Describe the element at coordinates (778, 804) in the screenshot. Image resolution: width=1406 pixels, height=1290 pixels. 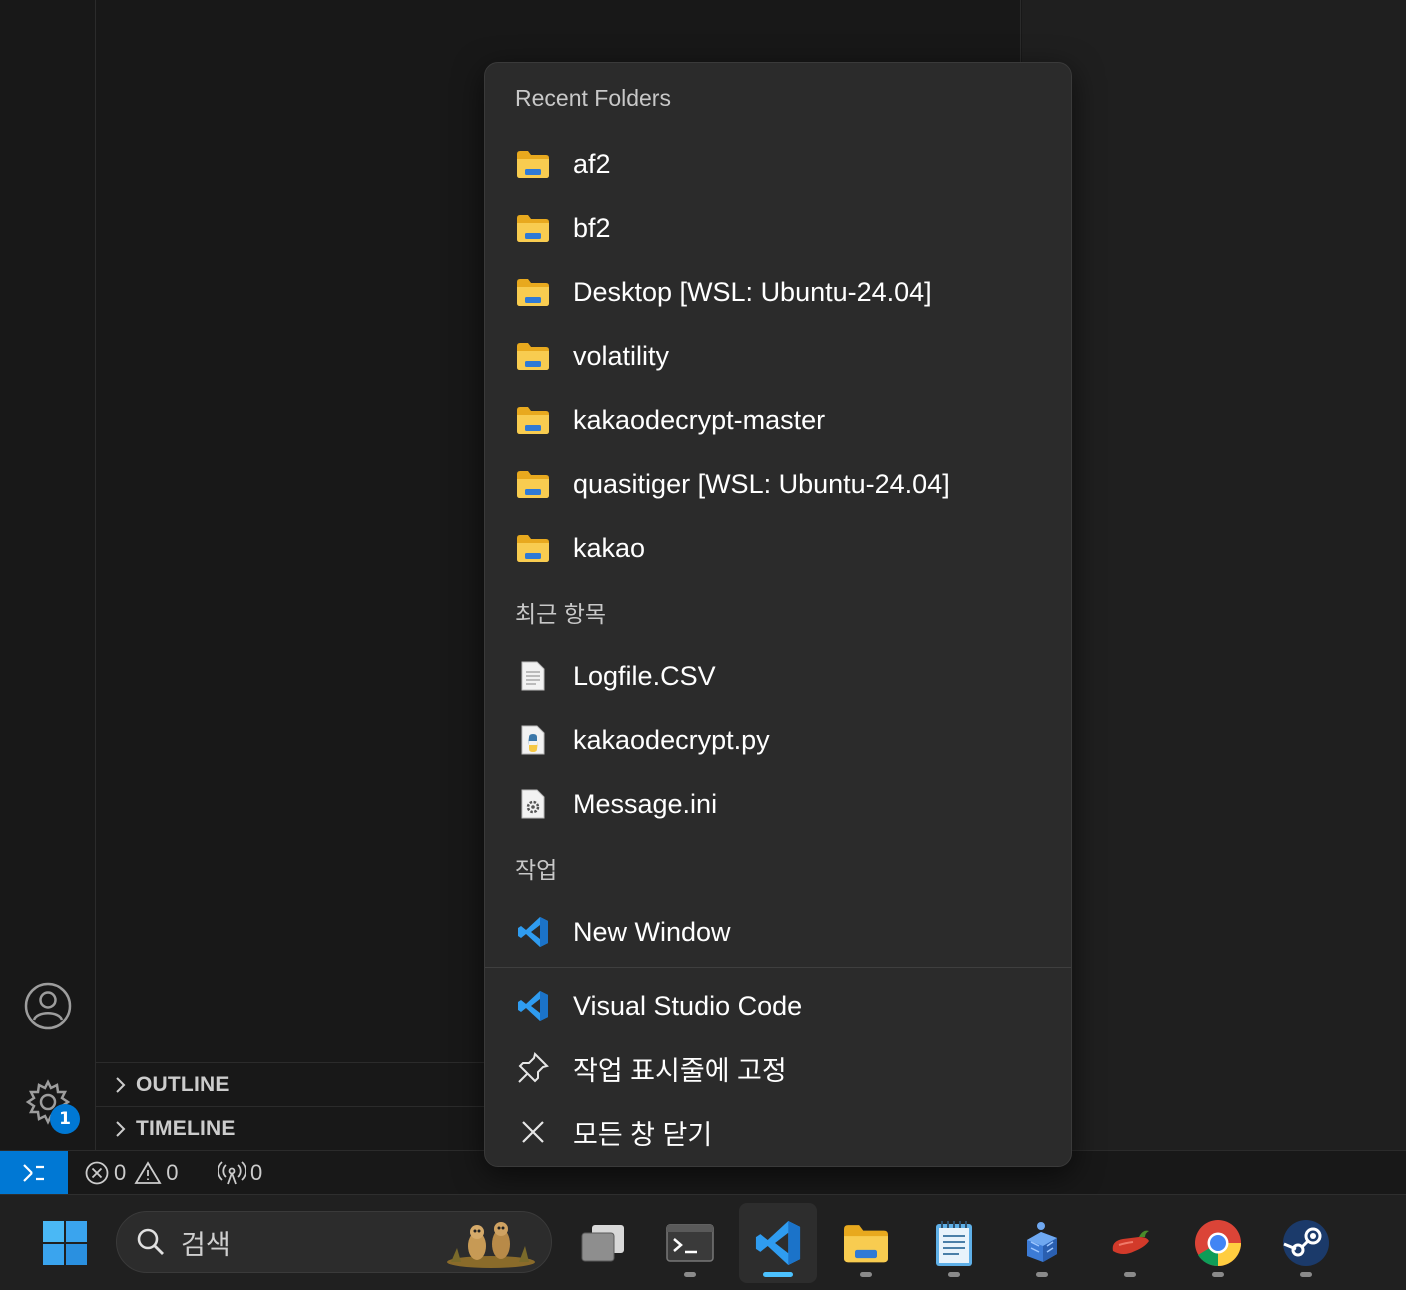
I see `recent-item: Message.ini` at that location.